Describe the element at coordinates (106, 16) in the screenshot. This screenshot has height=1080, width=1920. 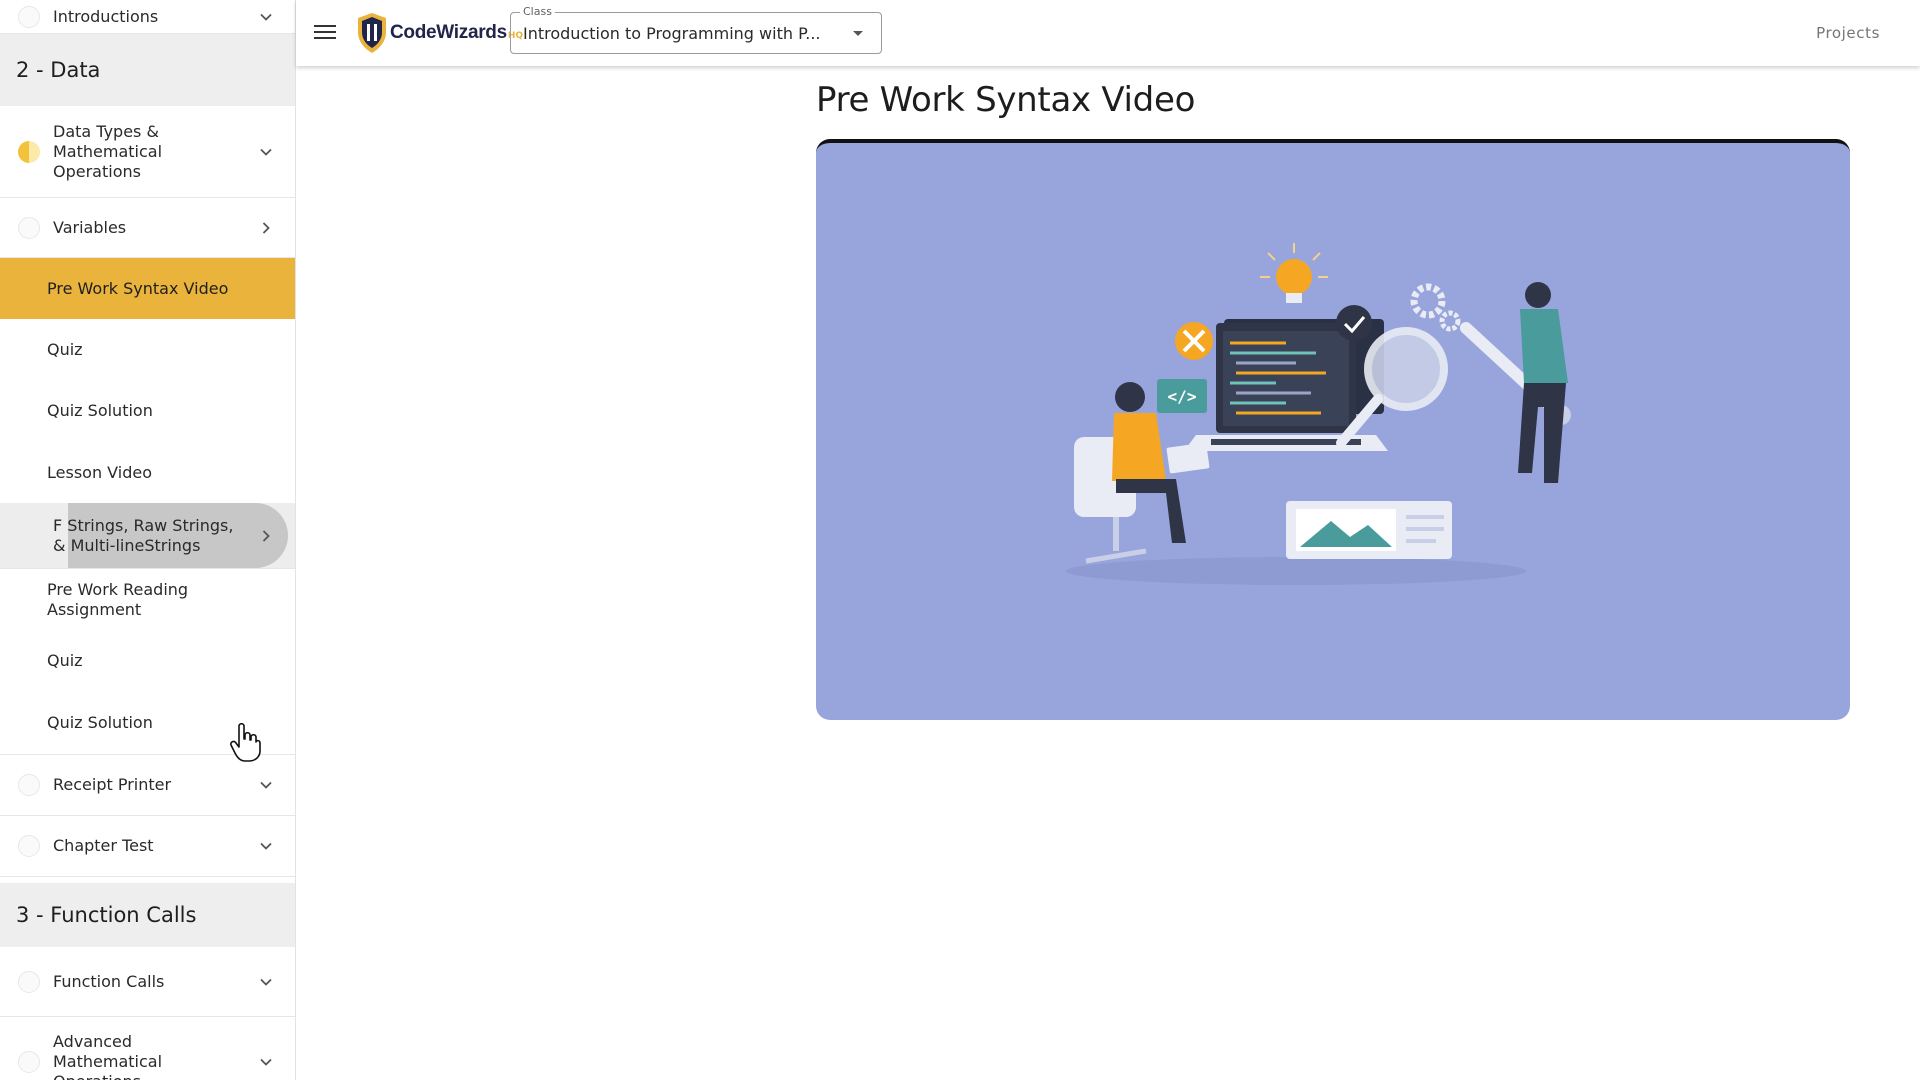
I see `sidebar-item-label: Introductions` at that location.